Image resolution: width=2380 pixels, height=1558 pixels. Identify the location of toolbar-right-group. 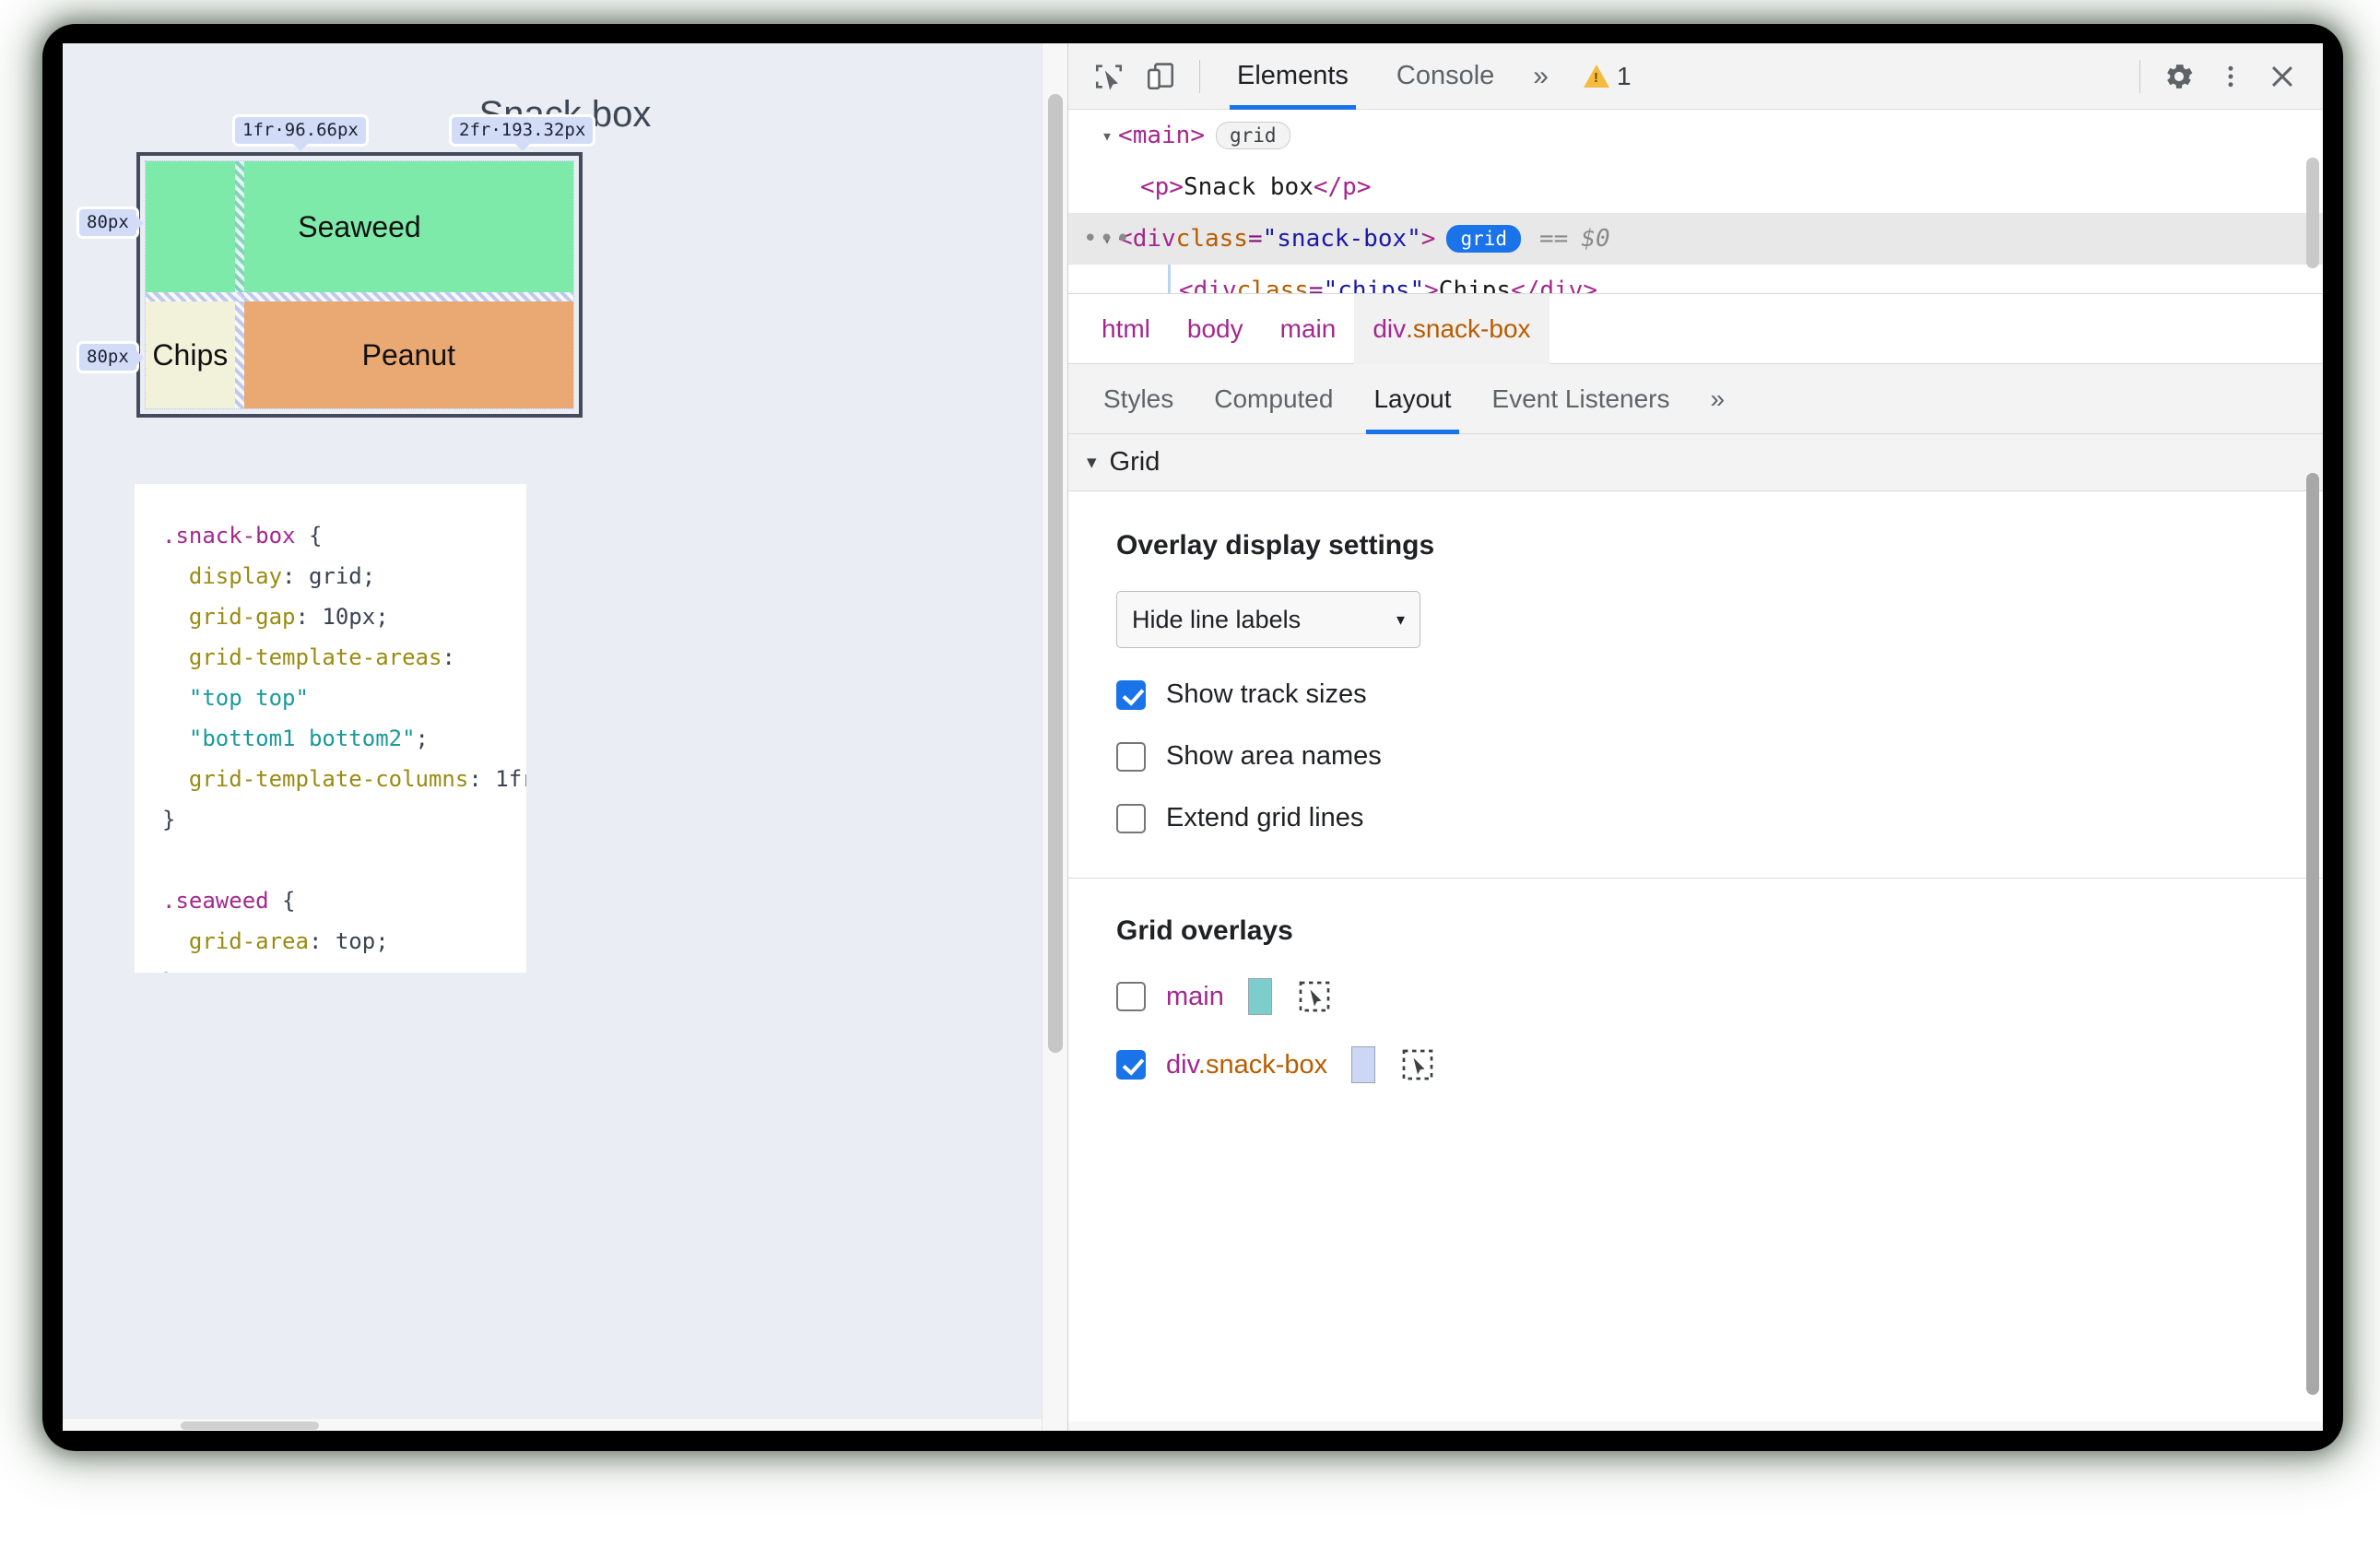
(2217, 76).